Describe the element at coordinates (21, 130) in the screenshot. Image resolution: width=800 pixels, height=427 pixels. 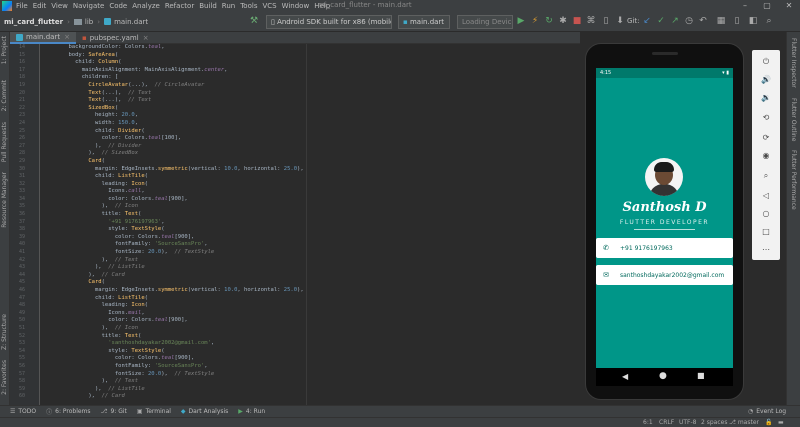
I see `line-number: 25` at that location.